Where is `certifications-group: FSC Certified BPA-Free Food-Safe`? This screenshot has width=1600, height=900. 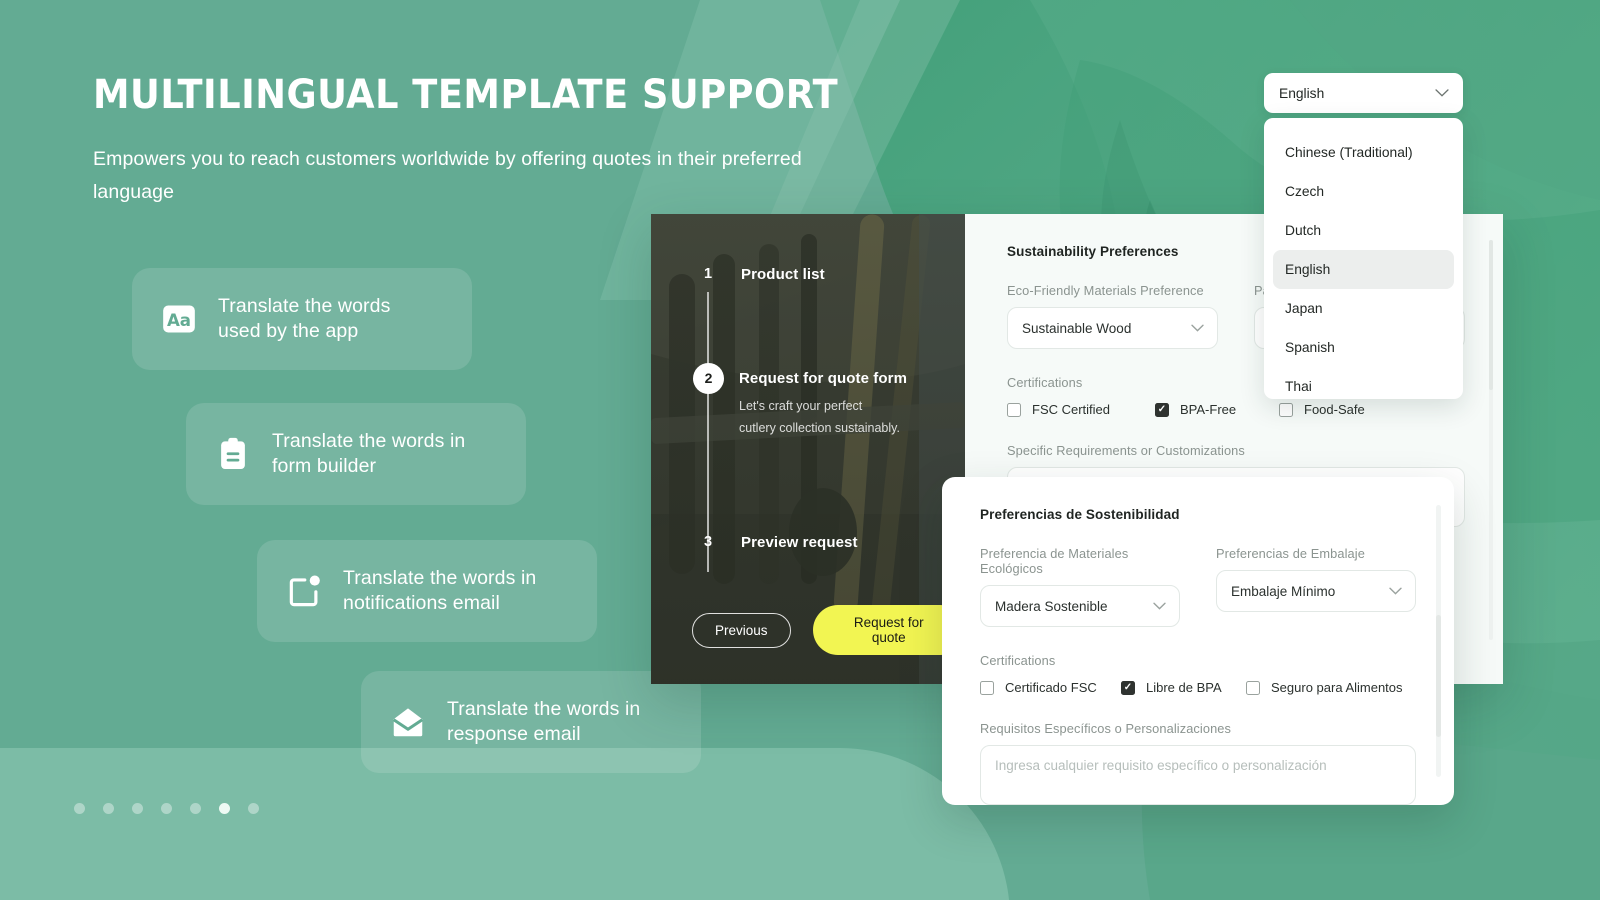
certifications-group: FSC Certified BPA-Free Food-Safe is located at coordinates (1236, 409).